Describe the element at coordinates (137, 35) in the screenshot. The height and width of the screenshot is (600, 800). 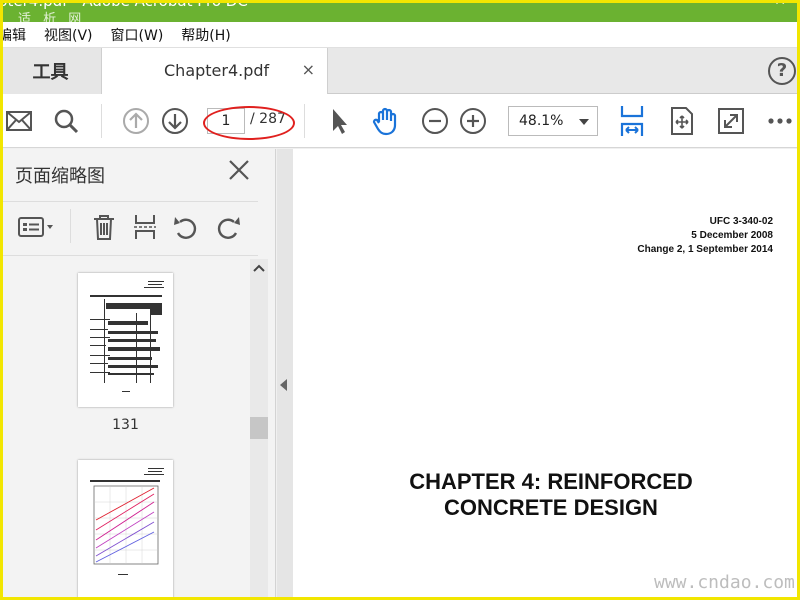
I see `menu-window: 窗口(W)` at that location.